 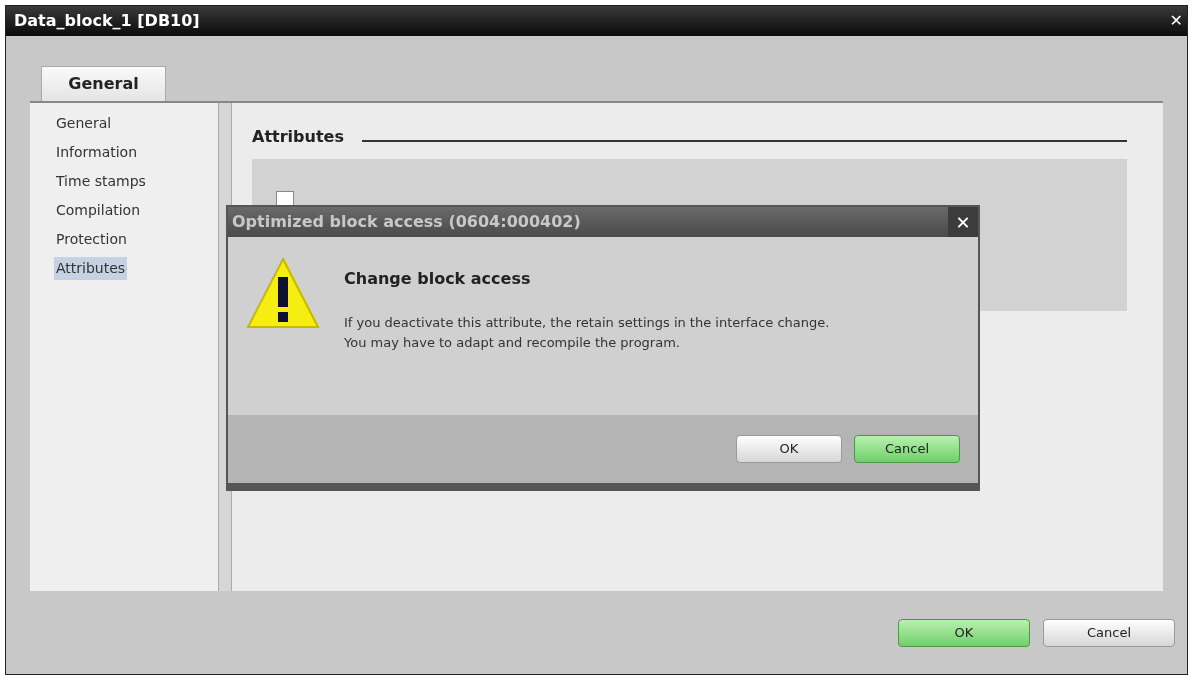 I want to click on dialog-heading: Change block access, so click(x=438, y=279).